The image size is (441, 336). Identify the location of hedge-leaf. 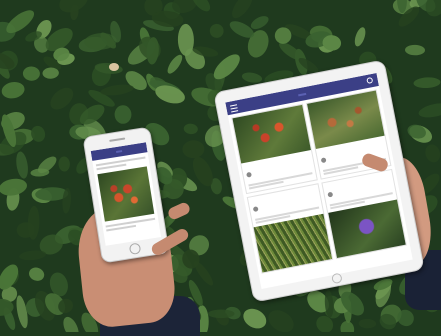
(221, 314).